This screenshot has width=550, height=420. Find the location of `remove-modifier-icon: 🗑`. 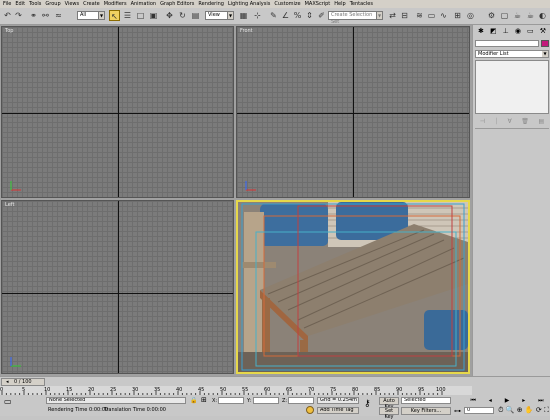

remove-modifier-icon: 🗑 is located at coordinates (525, 122).